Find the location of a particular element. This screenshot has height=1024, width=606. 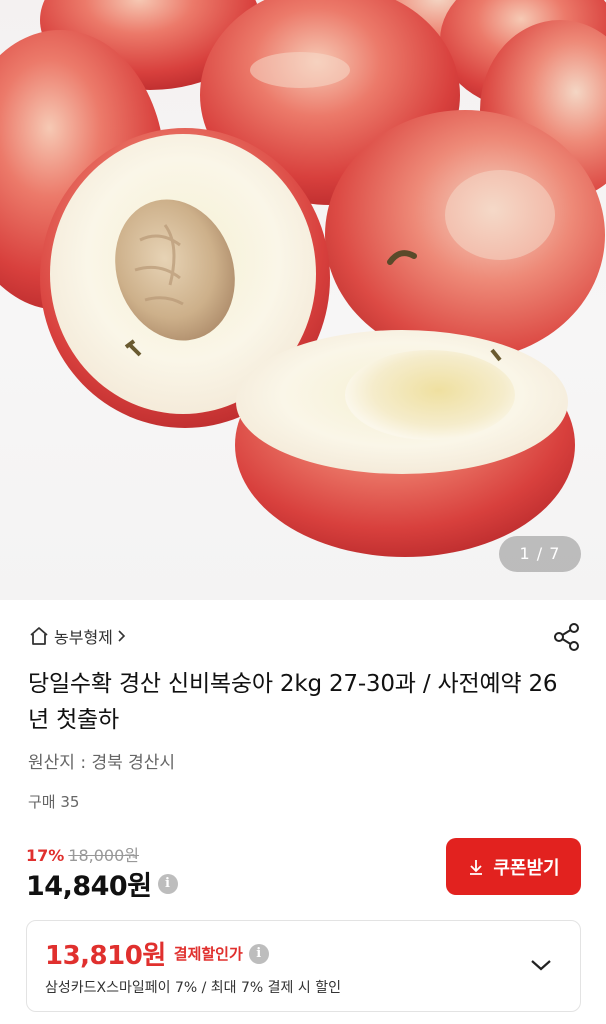

download-arrow-icon is located at coordinates (476, 867).